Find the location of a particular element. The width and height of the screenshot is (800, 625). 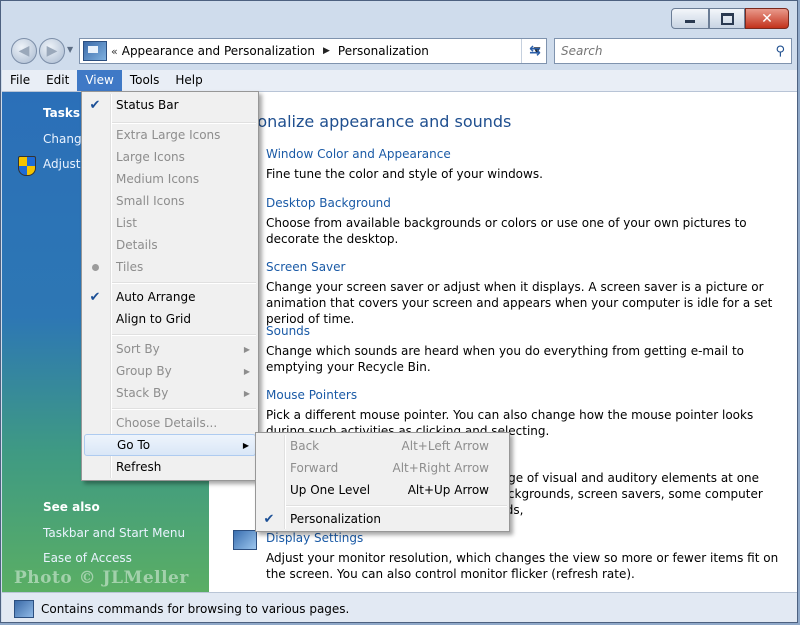

breadcrumb-personalization: Personalization is located at coordinates (383, 51).